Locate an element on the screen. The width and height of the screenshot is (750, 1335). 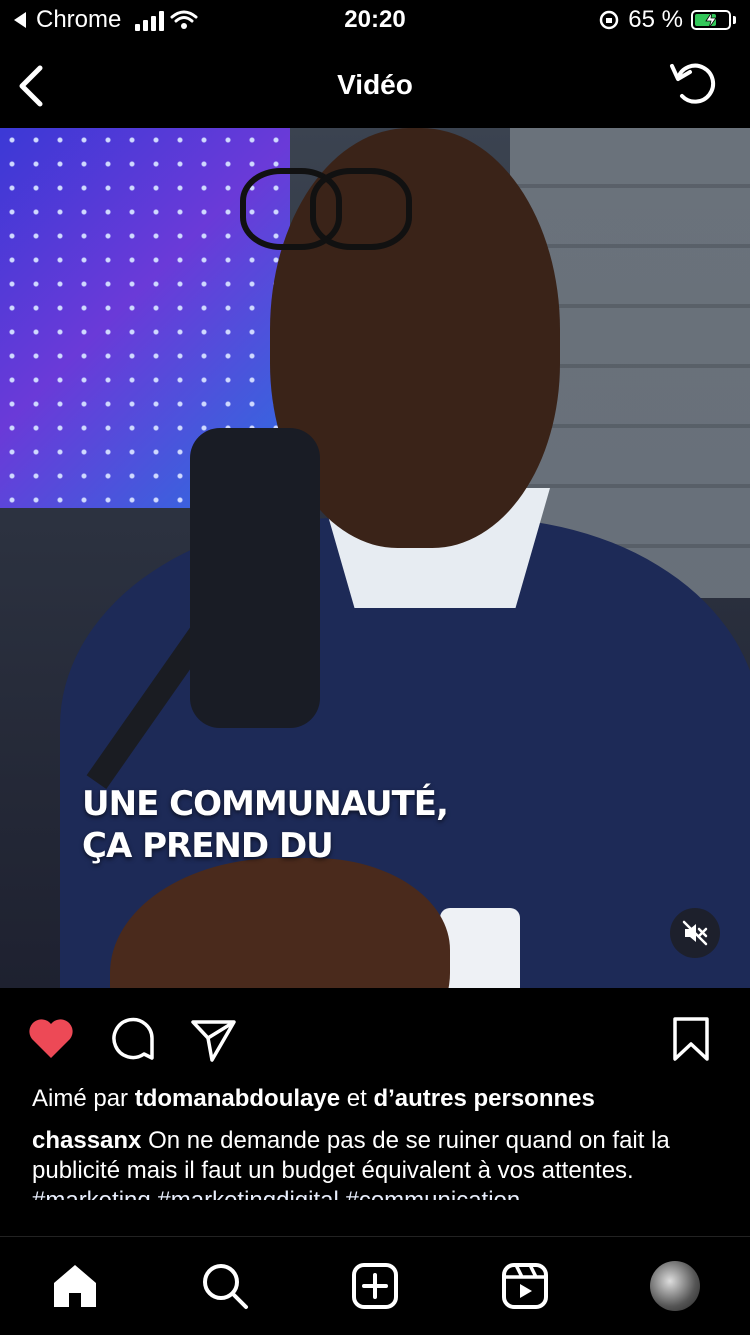
charging-bolt-icon is located at coordinates (711, 20).